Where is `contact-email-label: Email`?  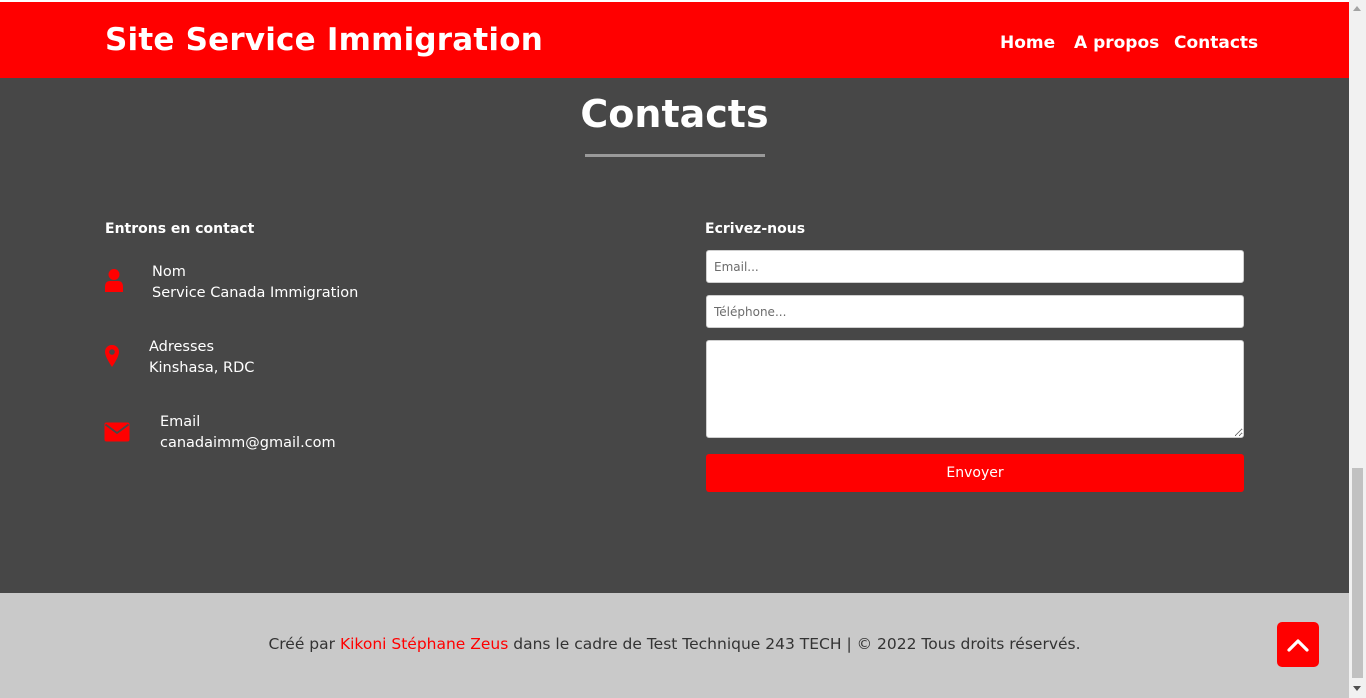 contact-email-label: Email is located at coordinates (180, 422).